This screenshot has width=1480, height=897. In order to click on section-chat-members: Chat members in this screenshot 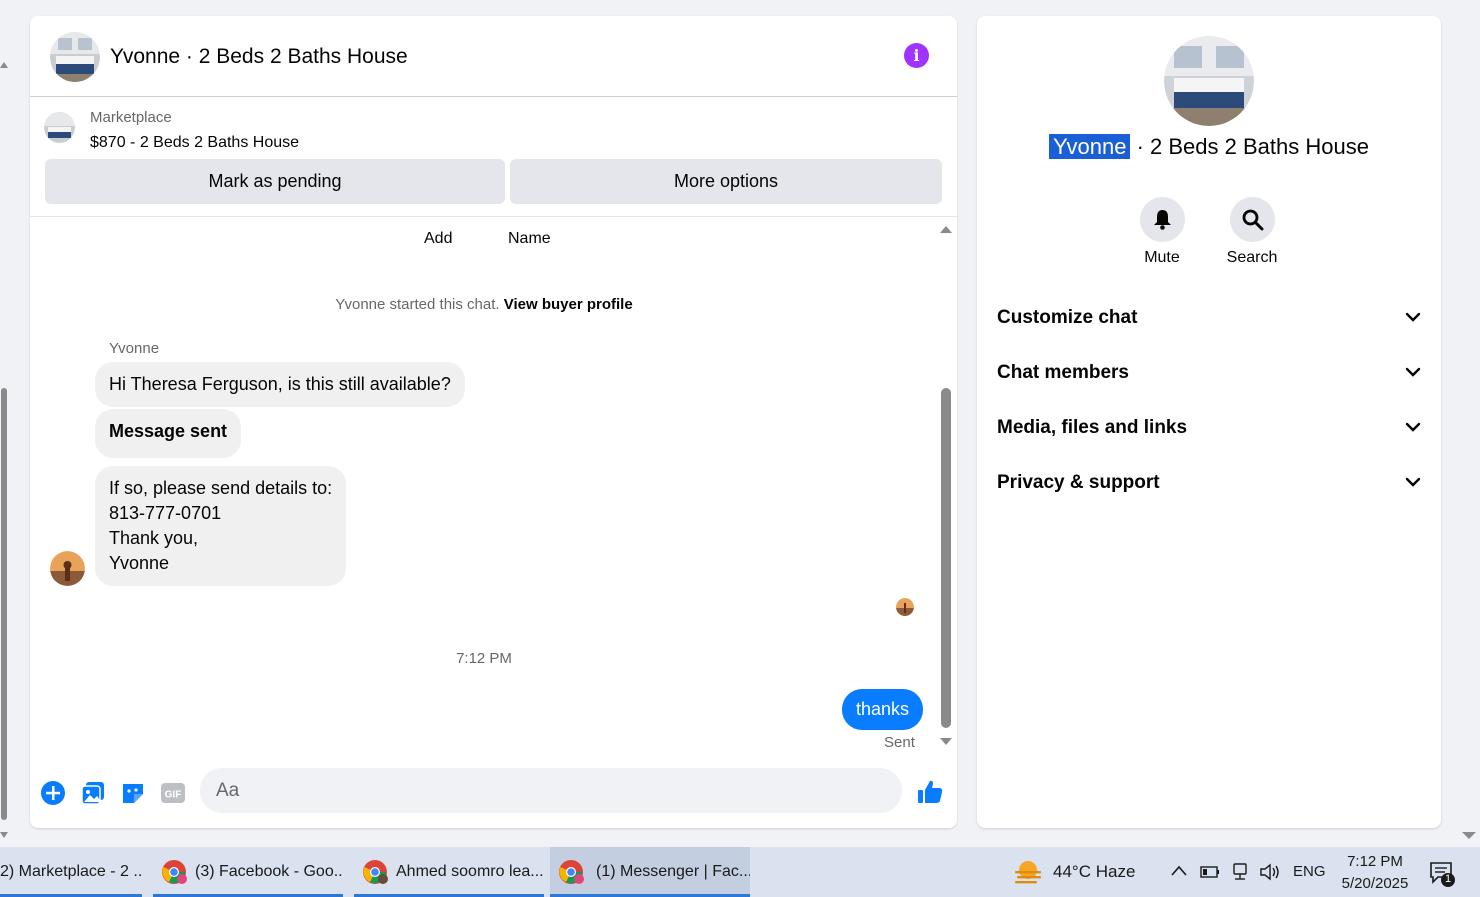, I will do `click(1209, 373)`.